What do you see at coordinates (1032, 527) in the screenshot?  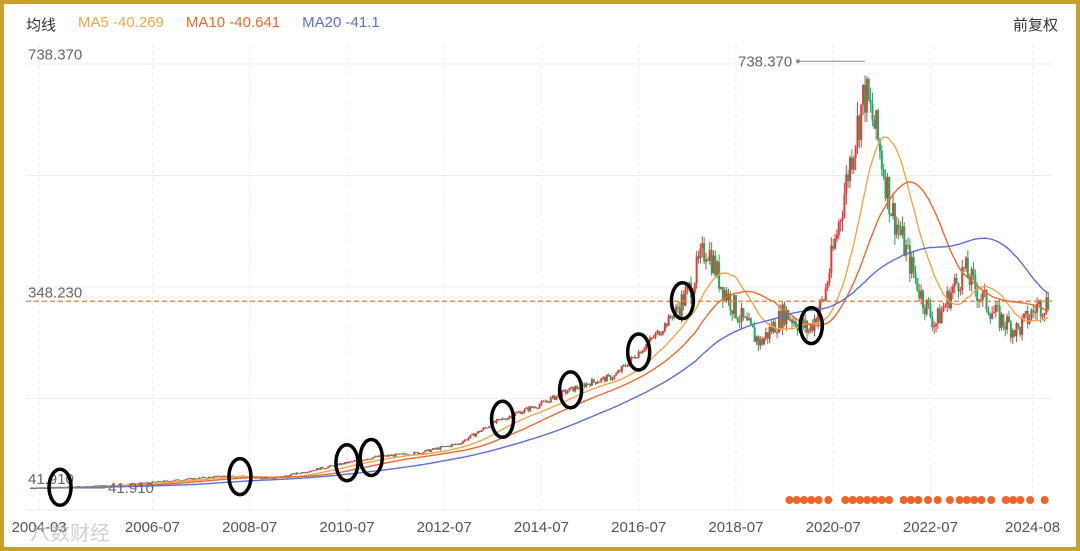 I see `x-tick-label: 2024-08` at bounding box center [1032, 527].